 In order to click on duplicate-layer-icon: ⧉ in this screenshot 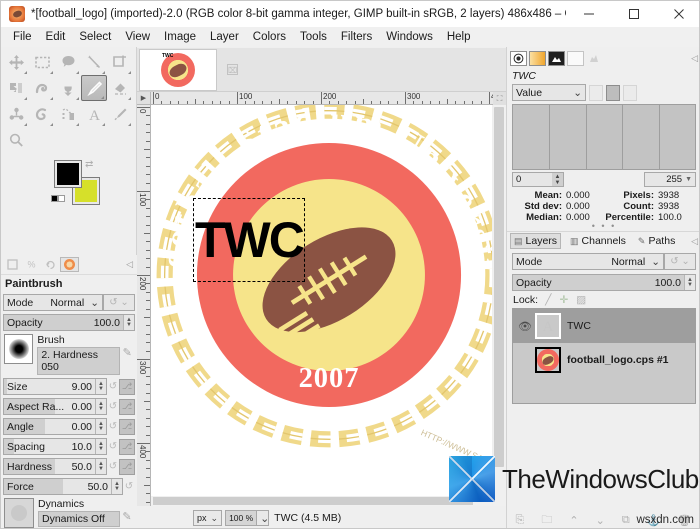, I will do `click(626, 520)`.